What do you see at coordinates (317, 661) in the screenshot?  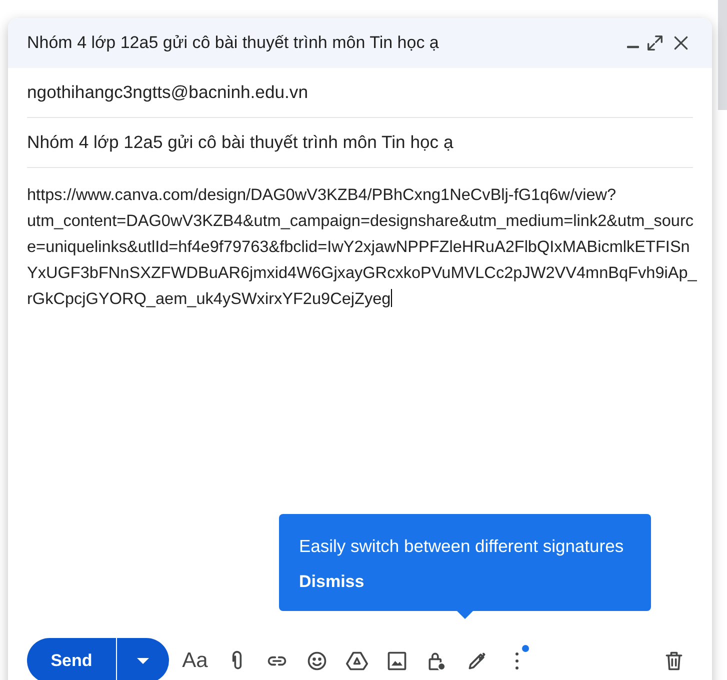 I see `emoji-icon` at bounding box center [317, 661].